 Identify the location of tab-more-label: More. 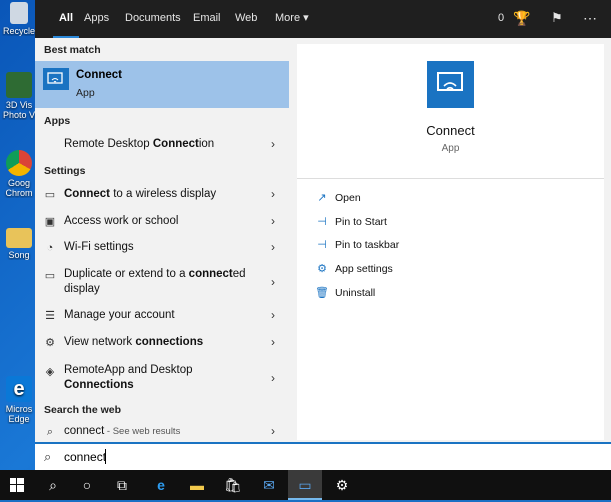
(288, 18).